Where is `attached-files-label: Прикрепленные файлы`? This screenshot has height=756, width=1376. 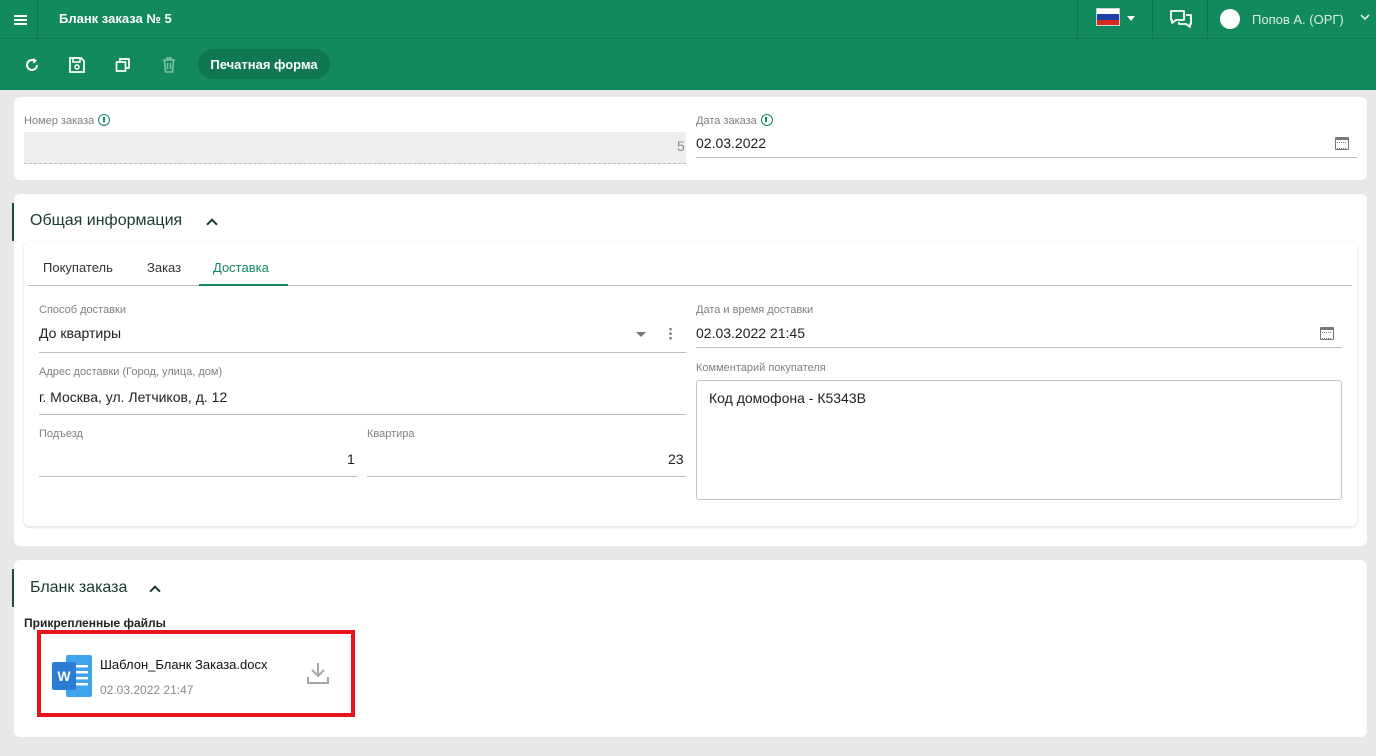
attached-files-label: Прикрепленные файлы is located at coordinates (95, 623).